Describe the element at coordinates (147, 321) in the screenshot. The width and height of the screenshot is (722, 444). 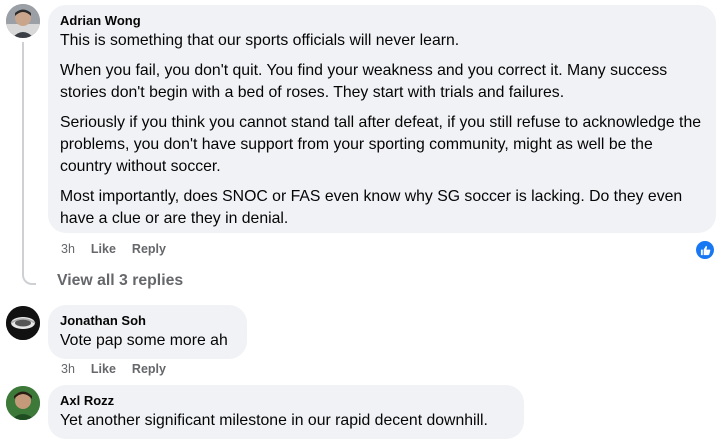
I see `comment-author: Jonathan Soh` at that location.